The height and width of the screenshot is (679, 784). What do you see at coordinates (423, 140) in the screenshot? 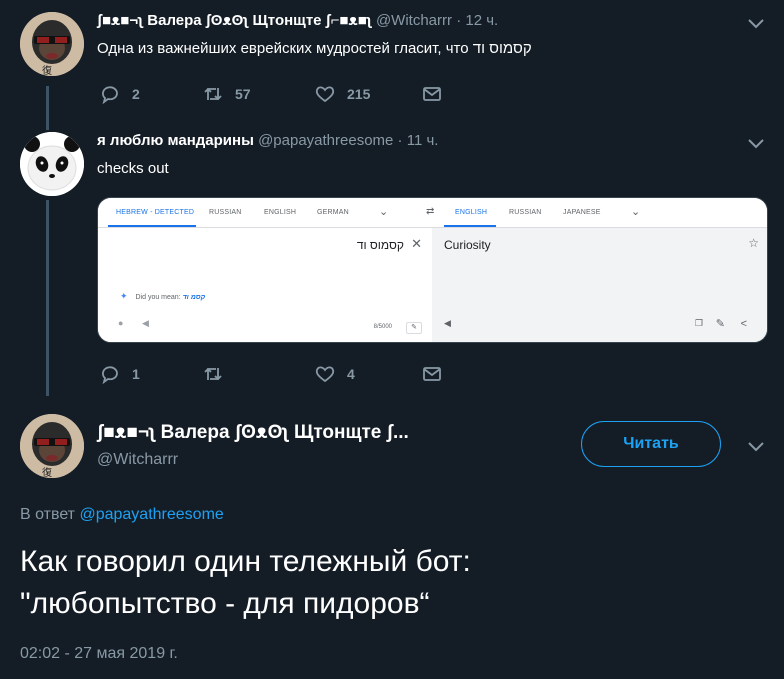
I see `tweet-time: 11 ч.` at bounding box center [423, 140].